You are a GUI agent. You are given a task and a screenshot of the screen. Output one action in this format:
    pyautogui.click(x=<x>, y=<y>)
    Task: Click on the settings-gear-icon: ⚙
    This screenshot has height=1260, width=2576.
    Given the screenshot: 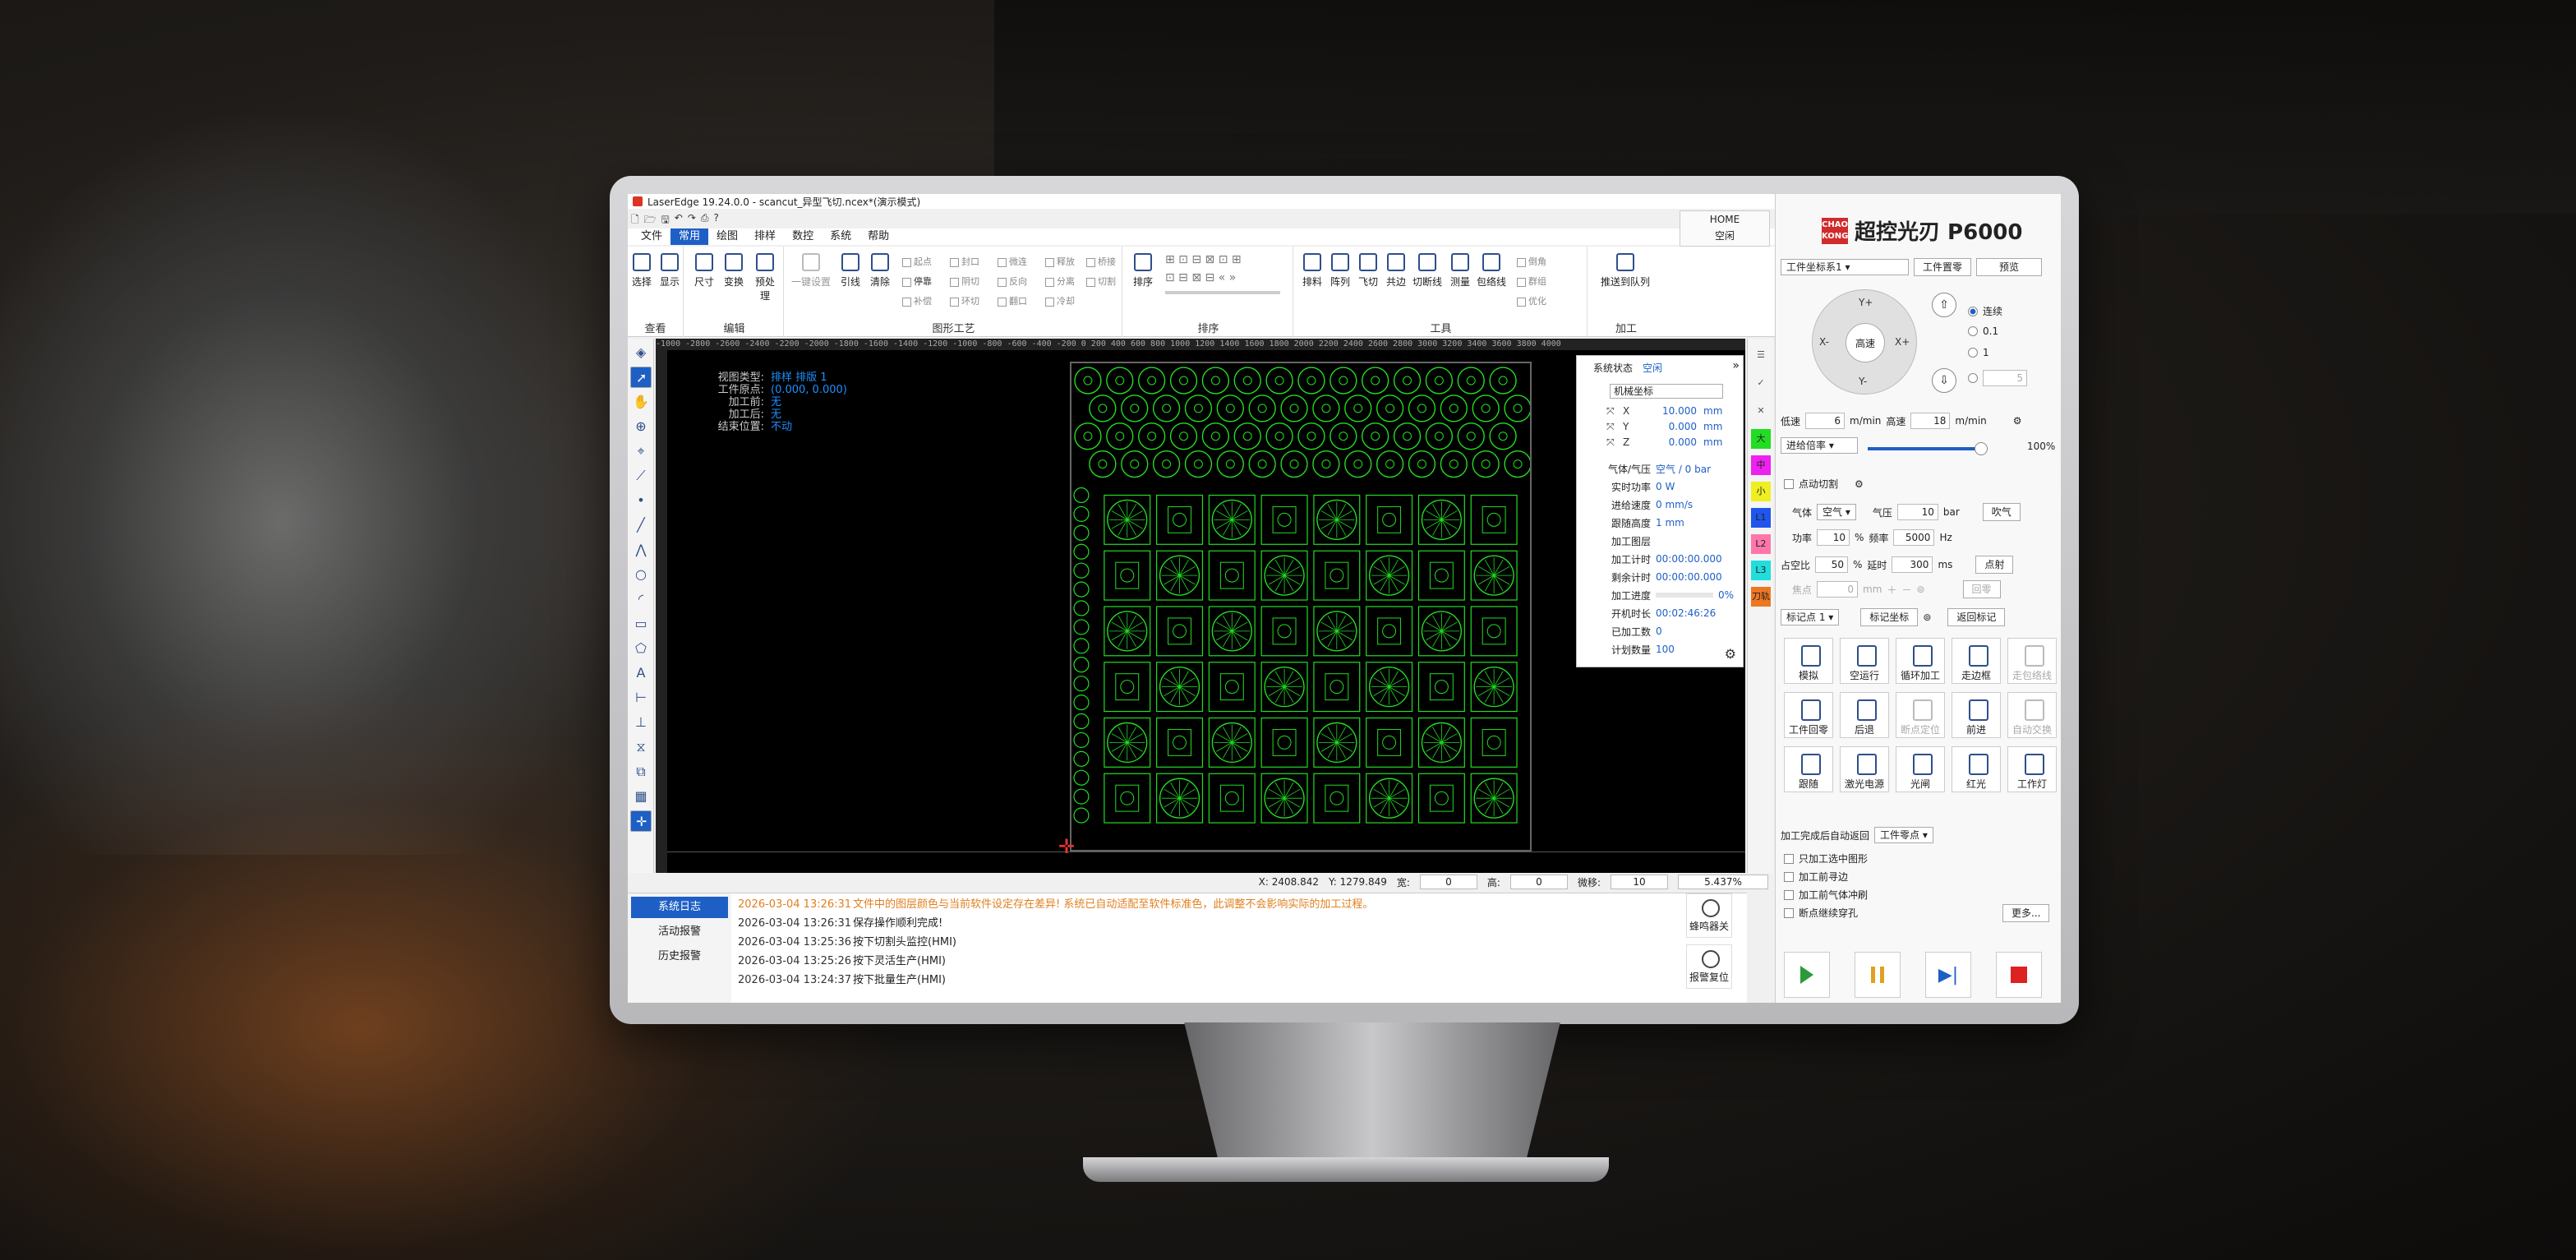 What is the action you would take?
    pyautogui.click(x=1730, y=654)
    